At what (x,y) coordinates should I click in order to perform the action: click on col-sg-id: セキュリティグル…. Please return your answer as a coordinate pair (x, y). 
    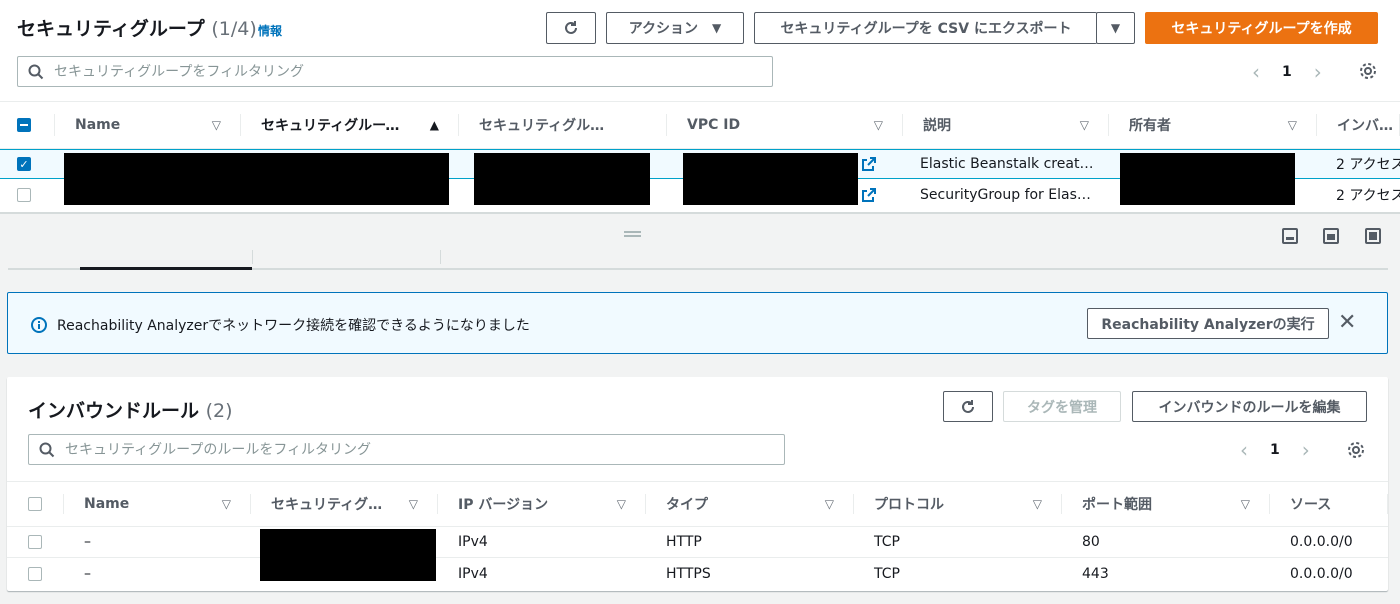
    Looking at the image, I should click on (563, 125).